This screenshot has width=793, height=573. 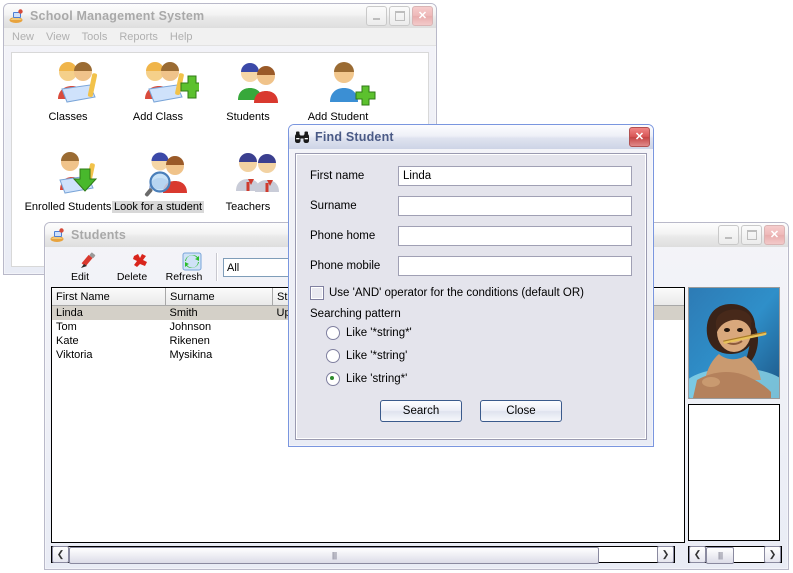 I want to click on menu-item-view: View, so click(x=58, y=37).